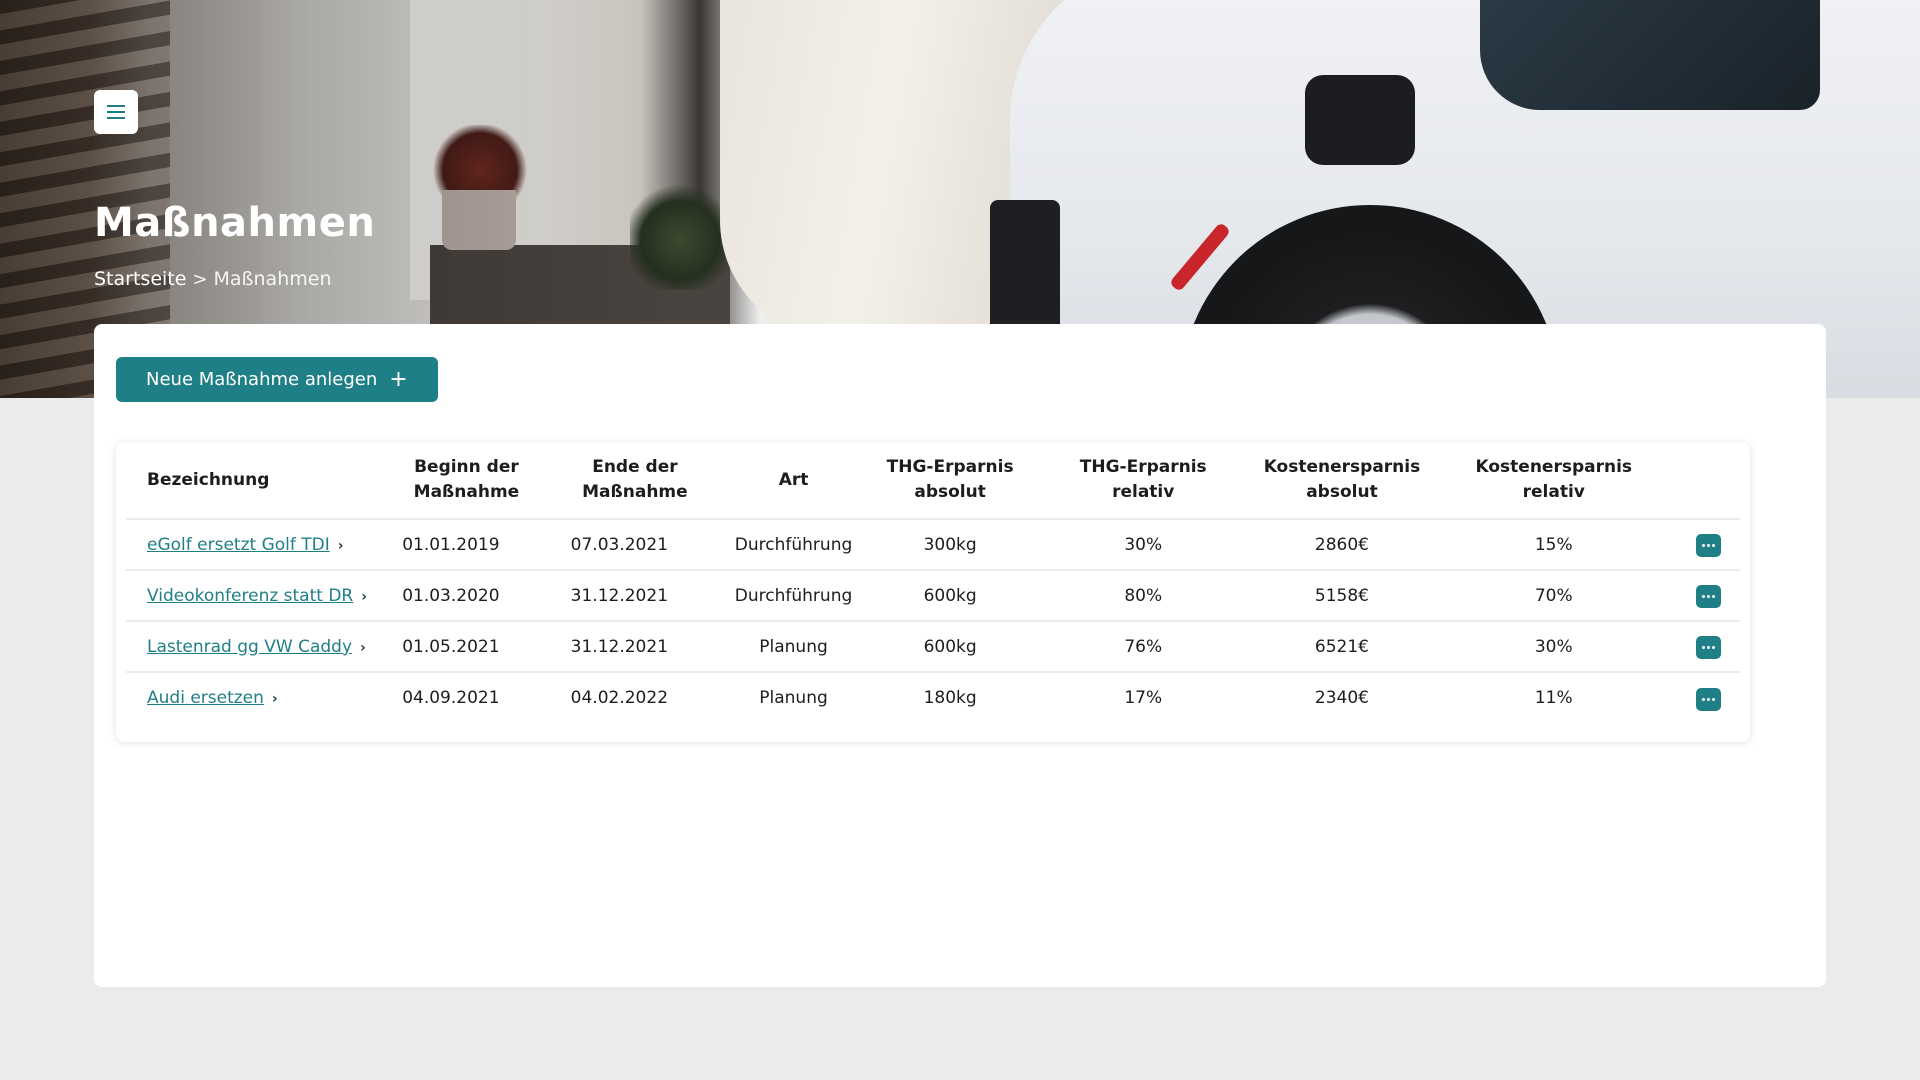  What do you see at coordinates (635, 467) in the screenshot?
I see `column-header-line1: Ende der` at bounding box center [635, 467].